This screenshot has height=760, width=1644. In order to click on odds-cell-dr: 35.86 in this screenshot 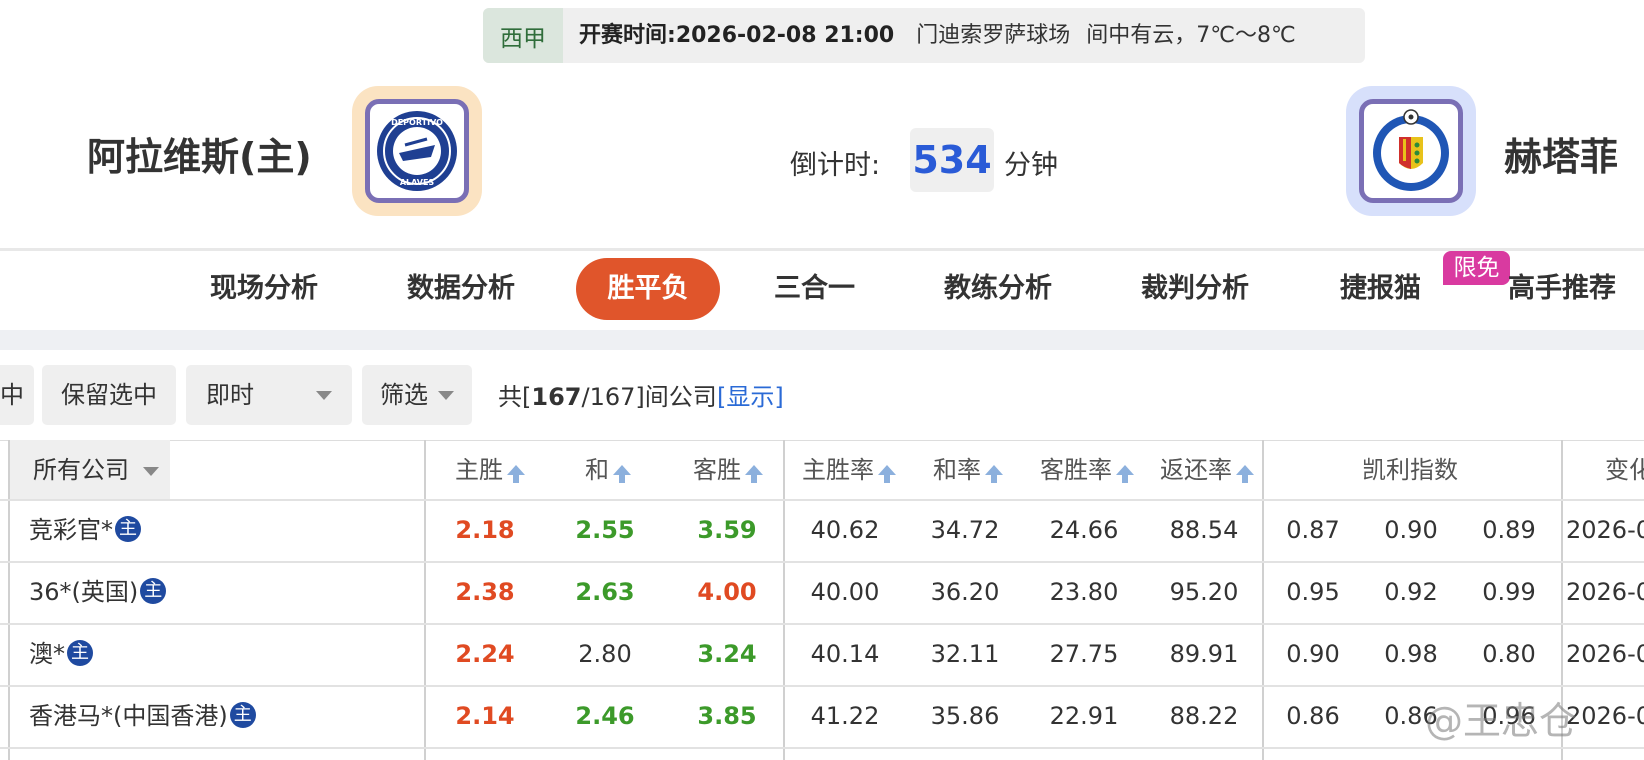, I will do `click(965, 716)`.